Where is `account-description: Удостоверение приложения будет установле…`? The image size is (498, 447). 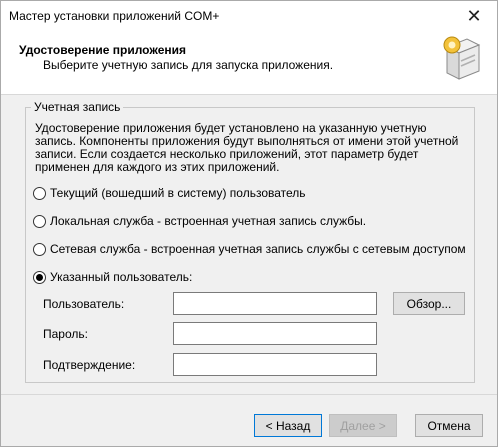 account-description: Удостоверение приложения будет установле… is located at coordinates (247, 147).